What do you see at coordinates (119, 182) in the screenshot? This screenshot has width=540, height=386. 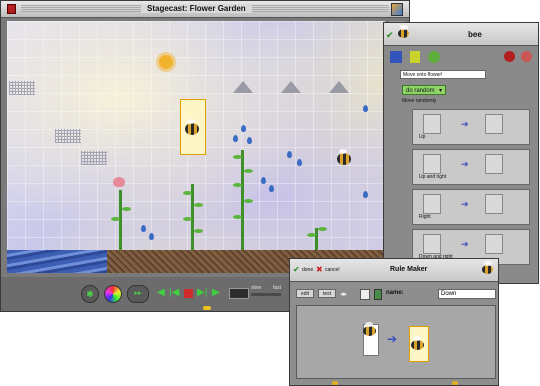 I see `flower-icon` at bounding box center [119, 182].